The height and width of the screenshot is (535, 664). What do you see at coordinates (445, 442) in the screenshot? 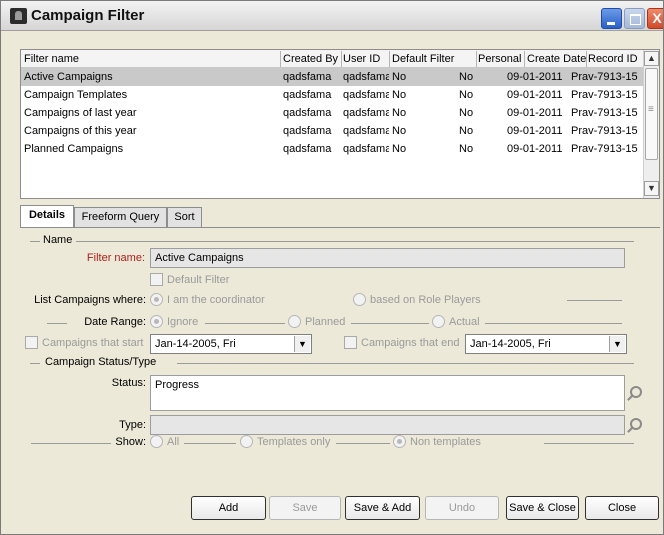
I see `show-non-templates-label: Non templates` at bounding box center [445, 442].